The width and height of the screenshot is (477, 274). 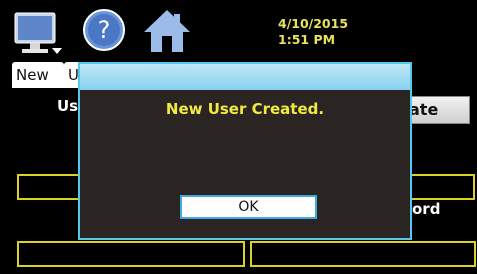 I want to click on dialog-message: New User Created., so click(x=245, y=109).